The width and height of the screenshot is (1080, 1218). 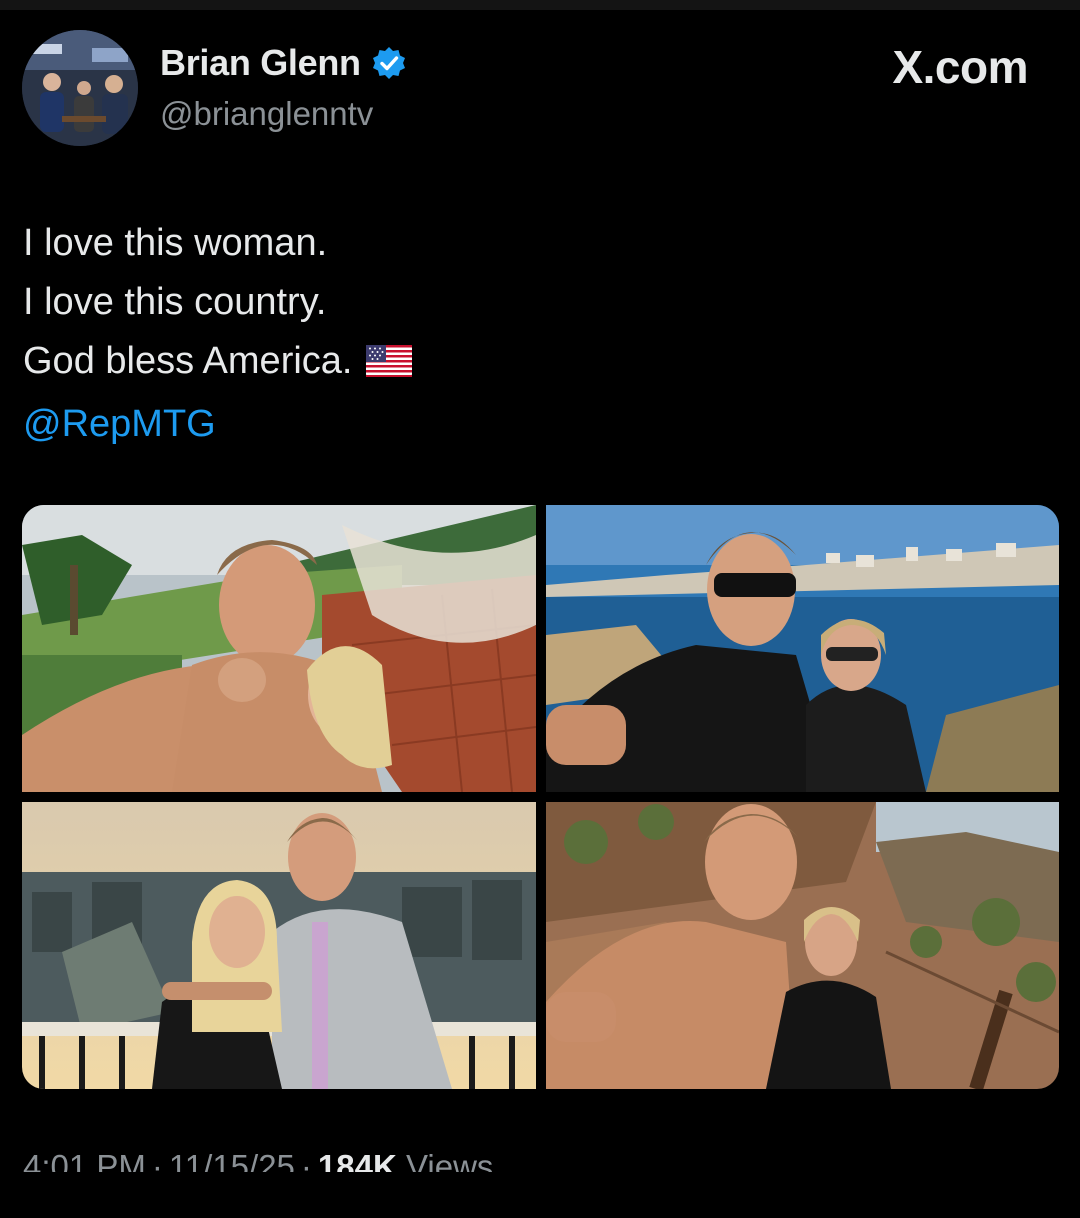 I want to click on screenshot-crop-edge, so click(x=540, y=1195).